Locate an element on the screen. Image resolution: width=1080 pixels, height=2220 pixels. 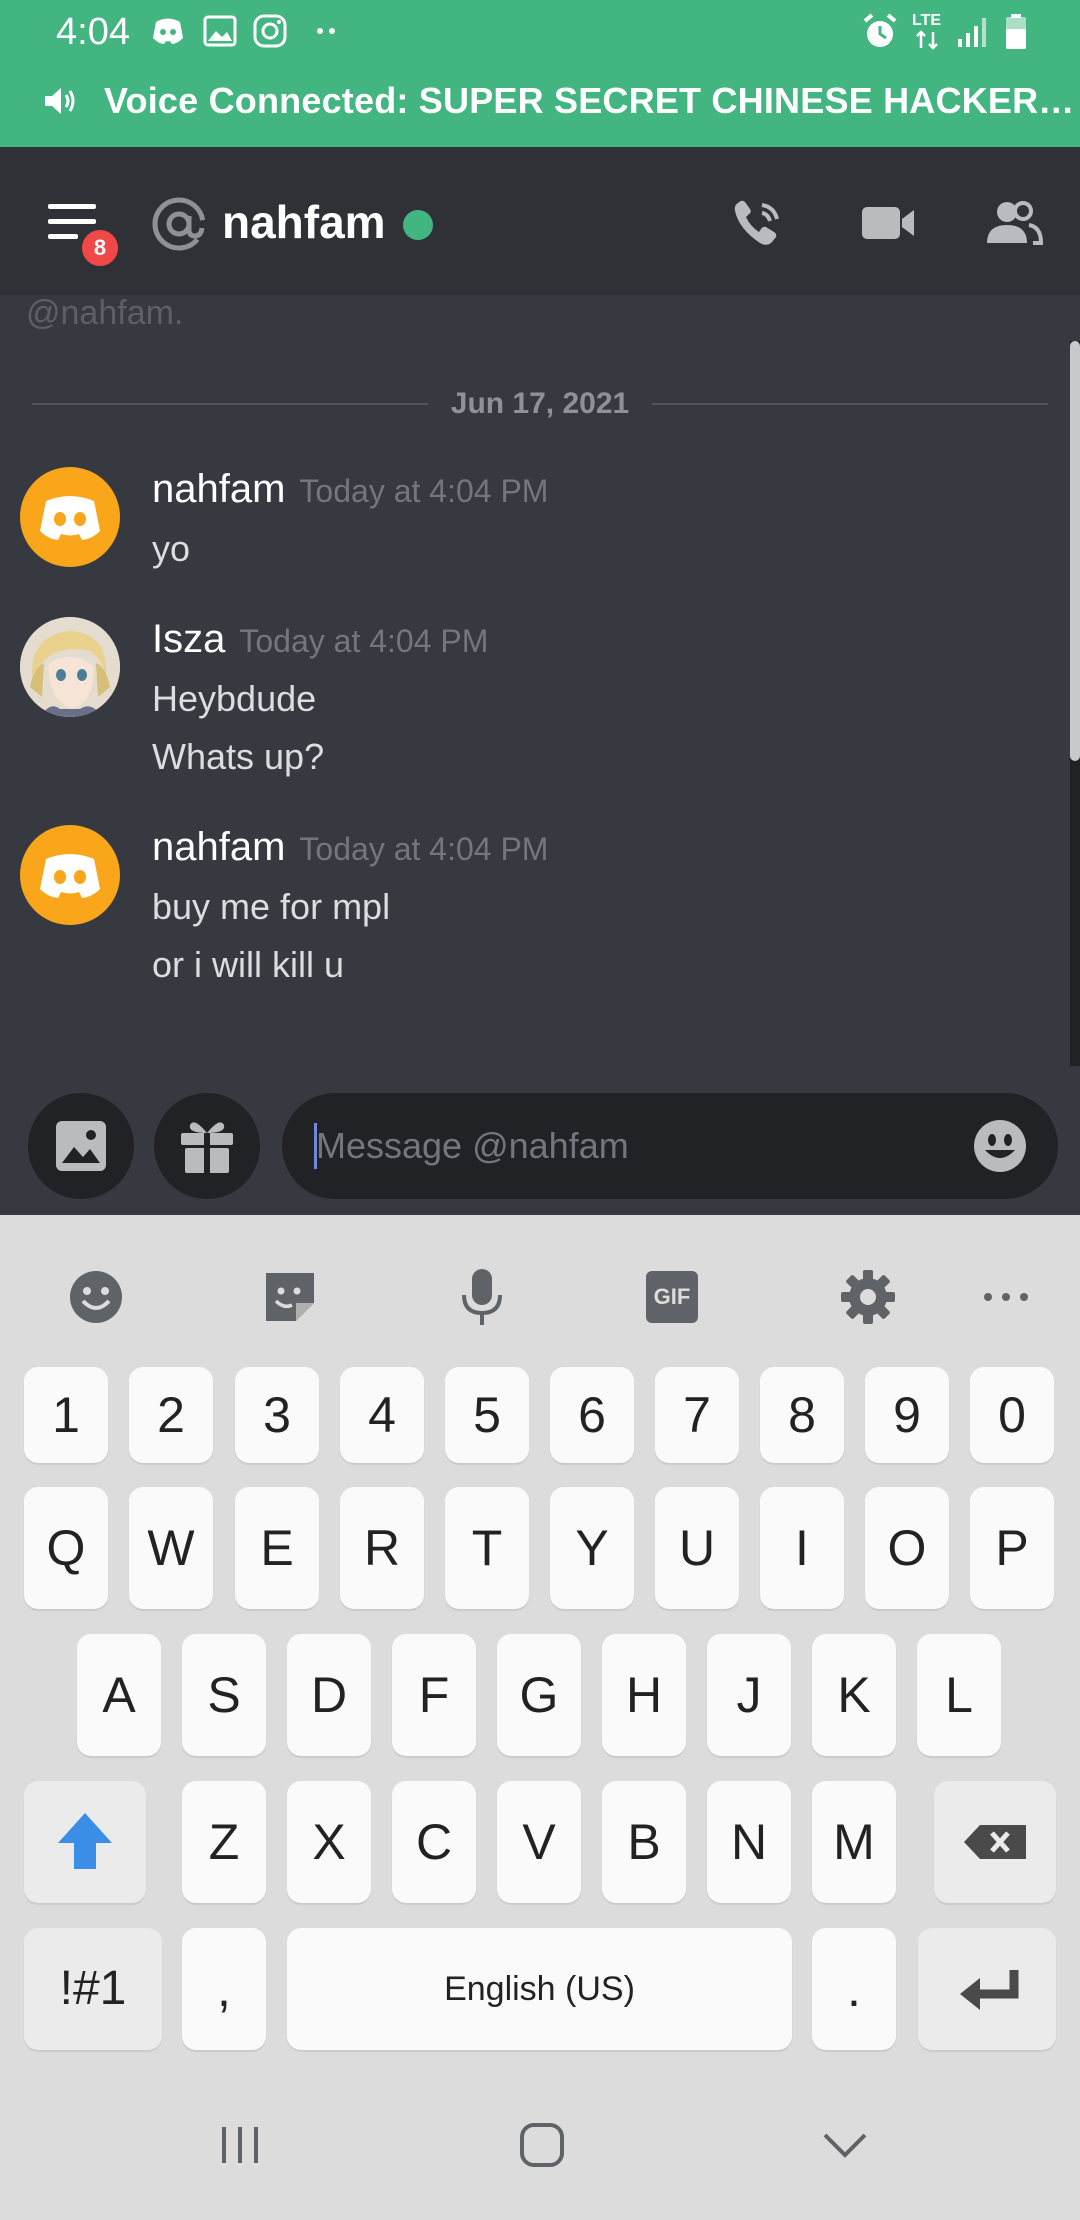
key-i: I is located at coordinates (802, 1548).